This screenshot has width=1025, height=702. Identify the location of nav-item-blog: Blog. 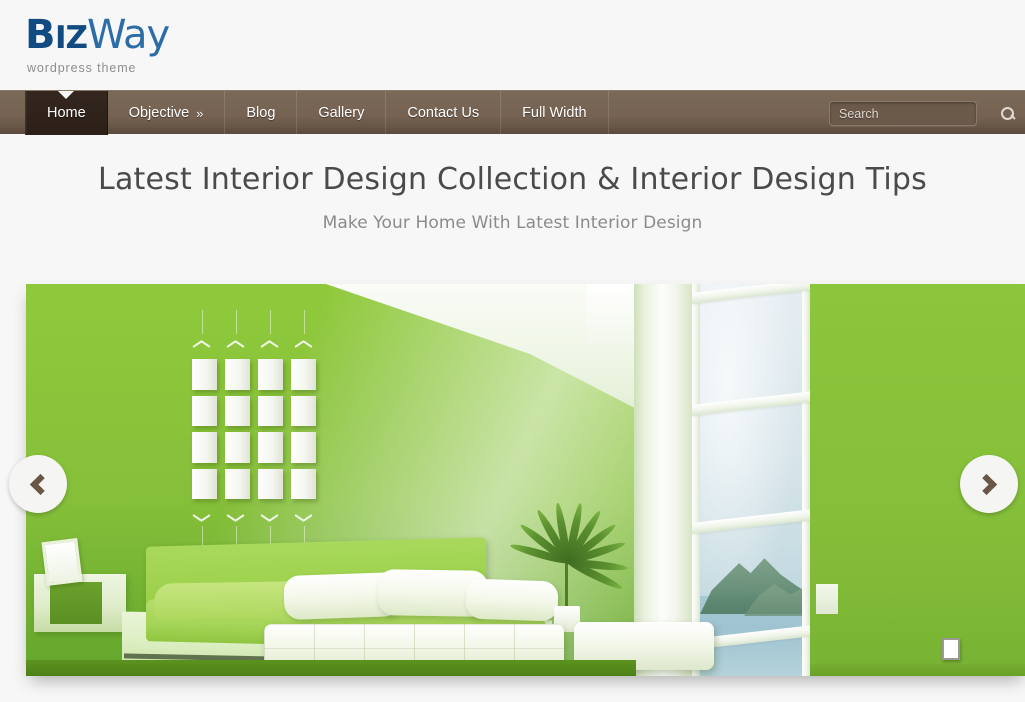
(261, 113).